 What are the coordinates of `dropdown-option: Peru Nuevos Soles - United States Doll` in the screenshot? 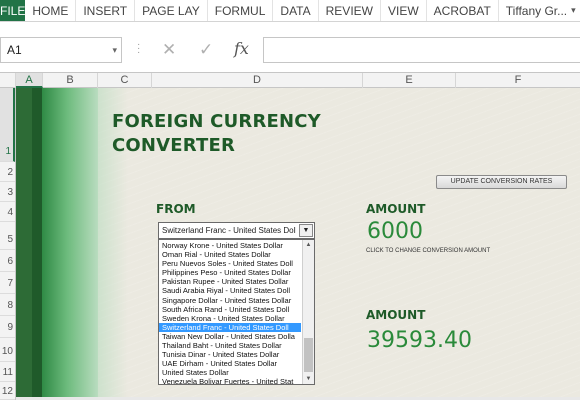 It's located at (230, 263).